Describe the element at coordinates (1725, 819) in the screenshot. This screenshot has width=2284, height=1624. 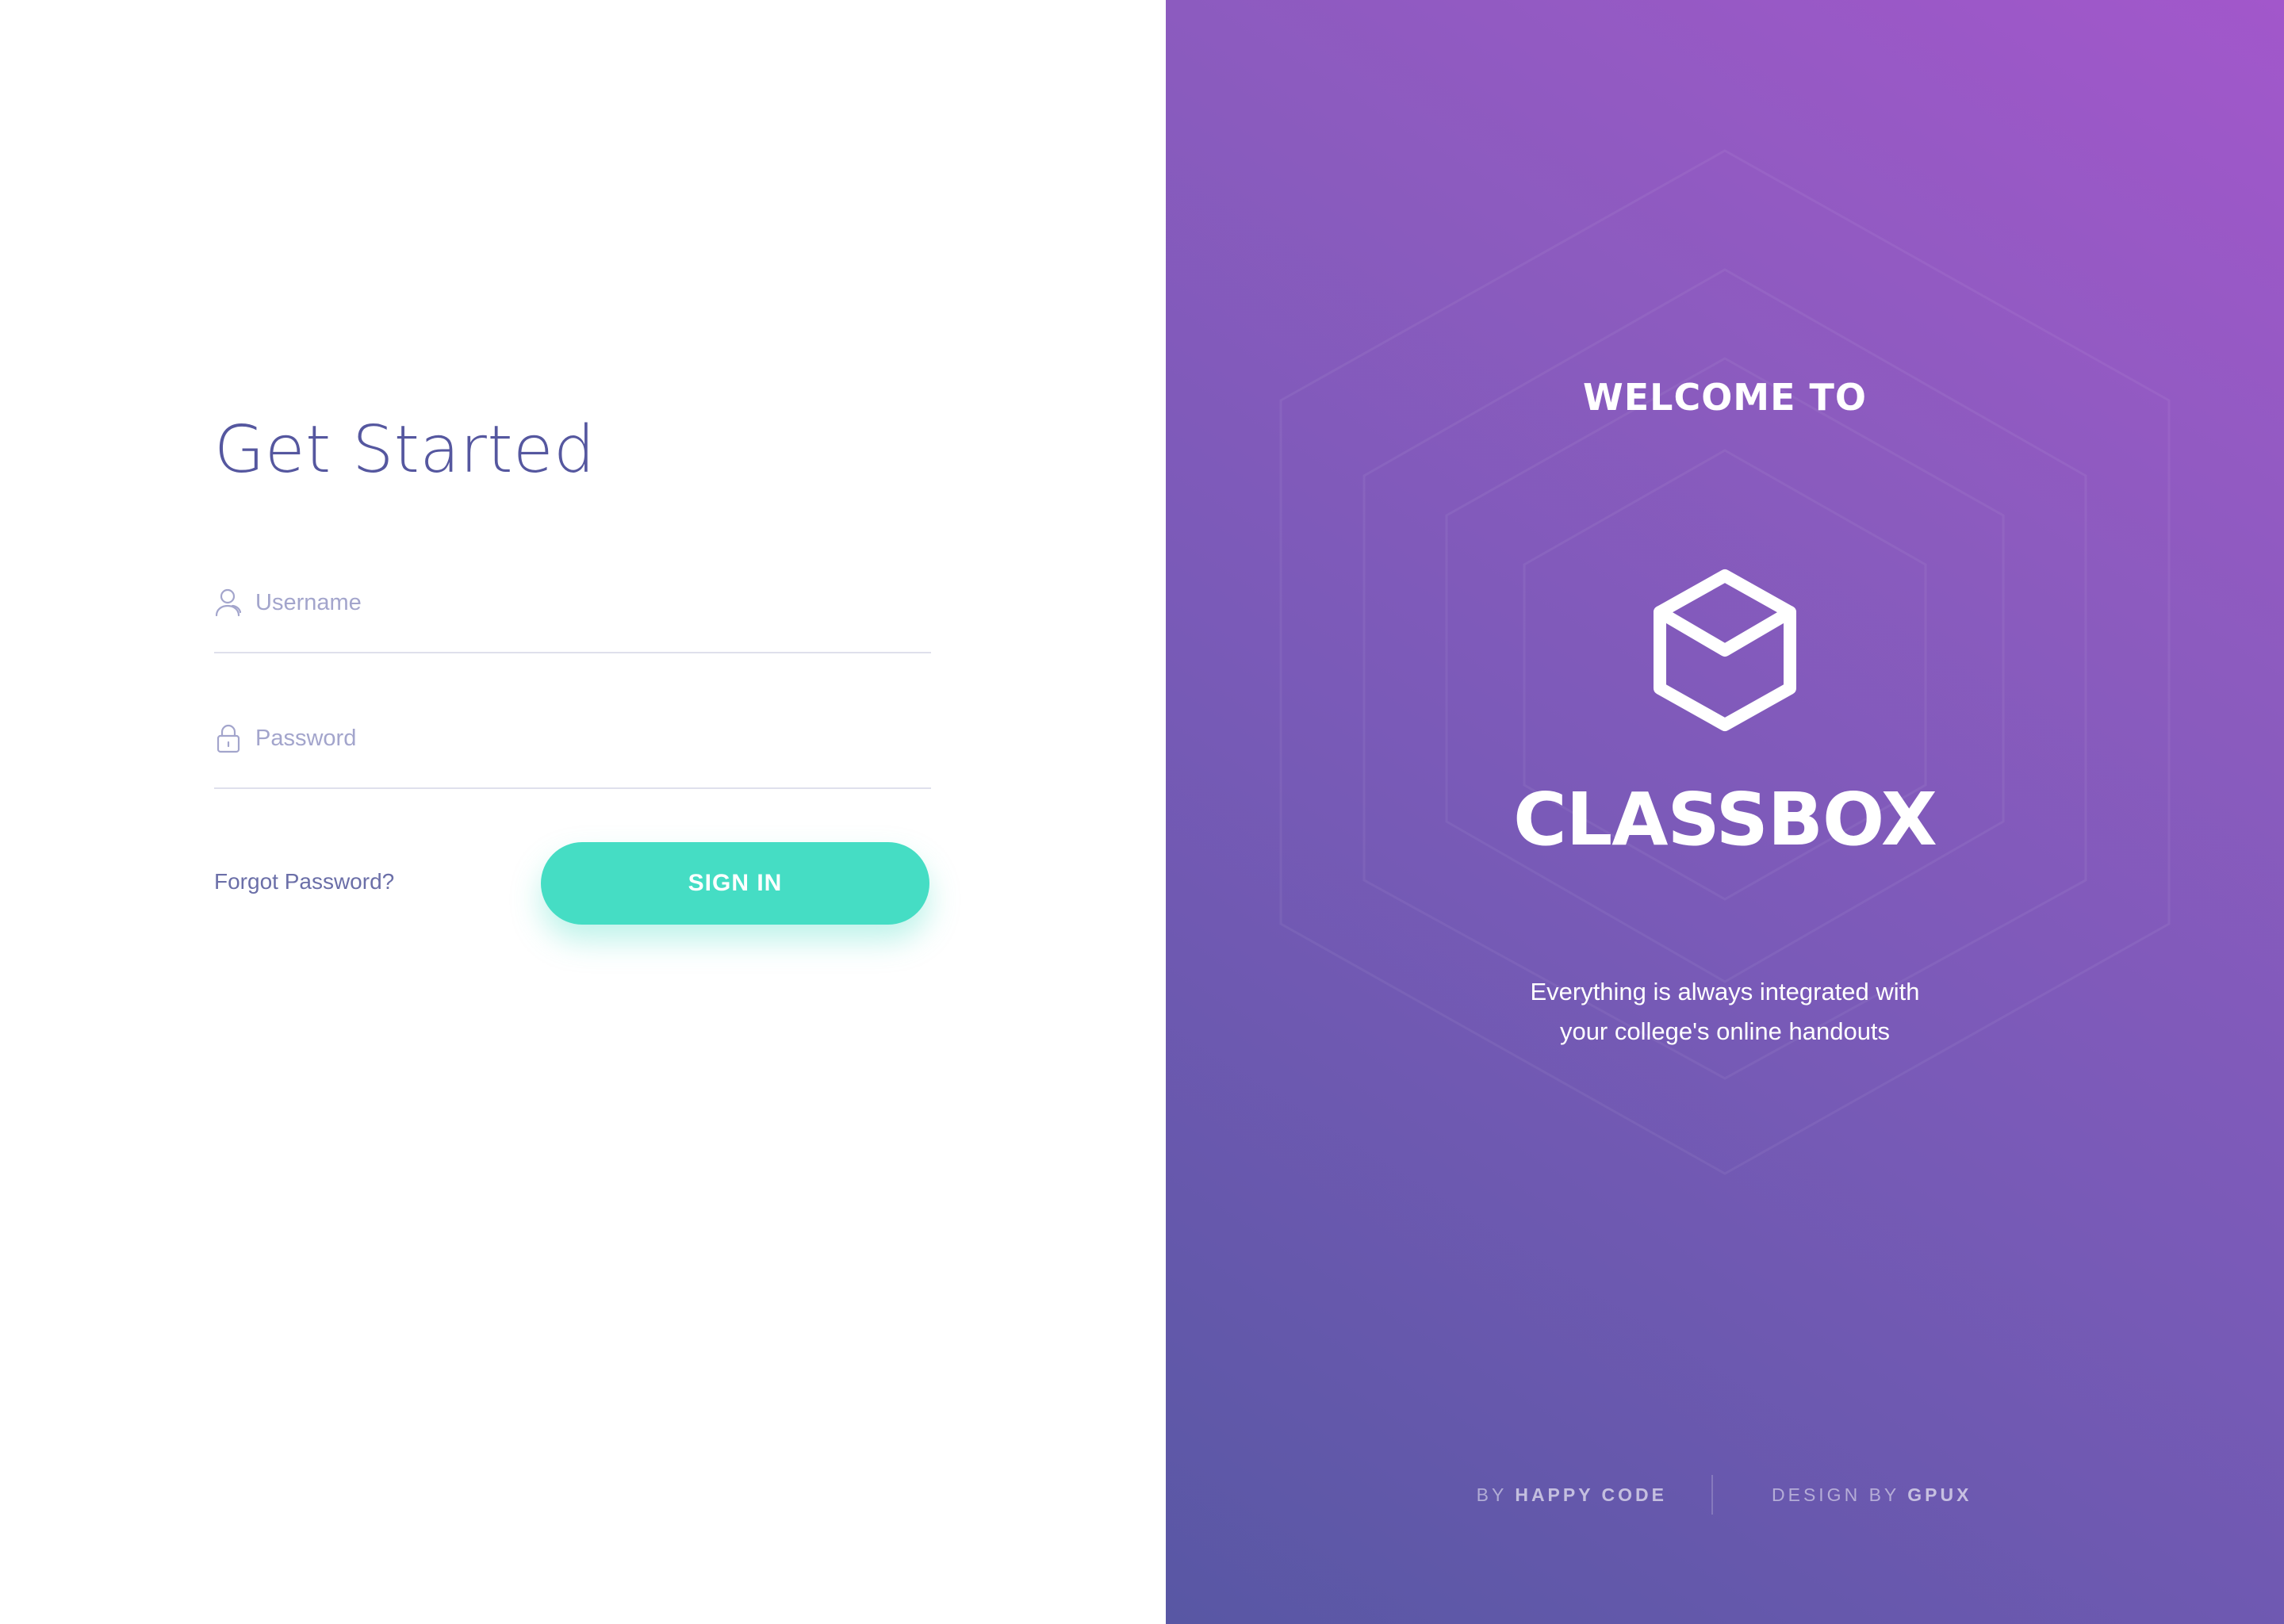
I see `brand-logo-text: CLASSBOX` at that location.